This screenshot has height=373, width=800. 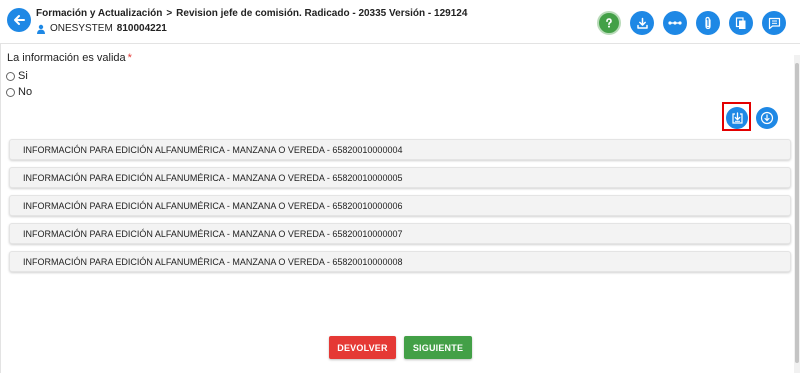 I want to click on documents-button, so click(x=741, y=23).